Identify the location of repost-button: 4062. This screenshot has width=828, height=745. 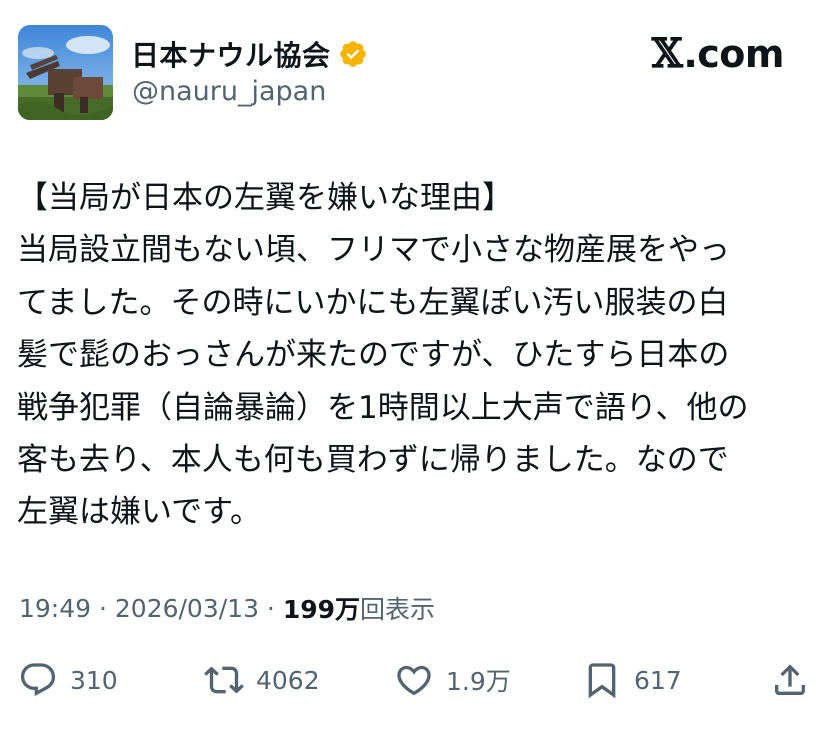
(262, 680).